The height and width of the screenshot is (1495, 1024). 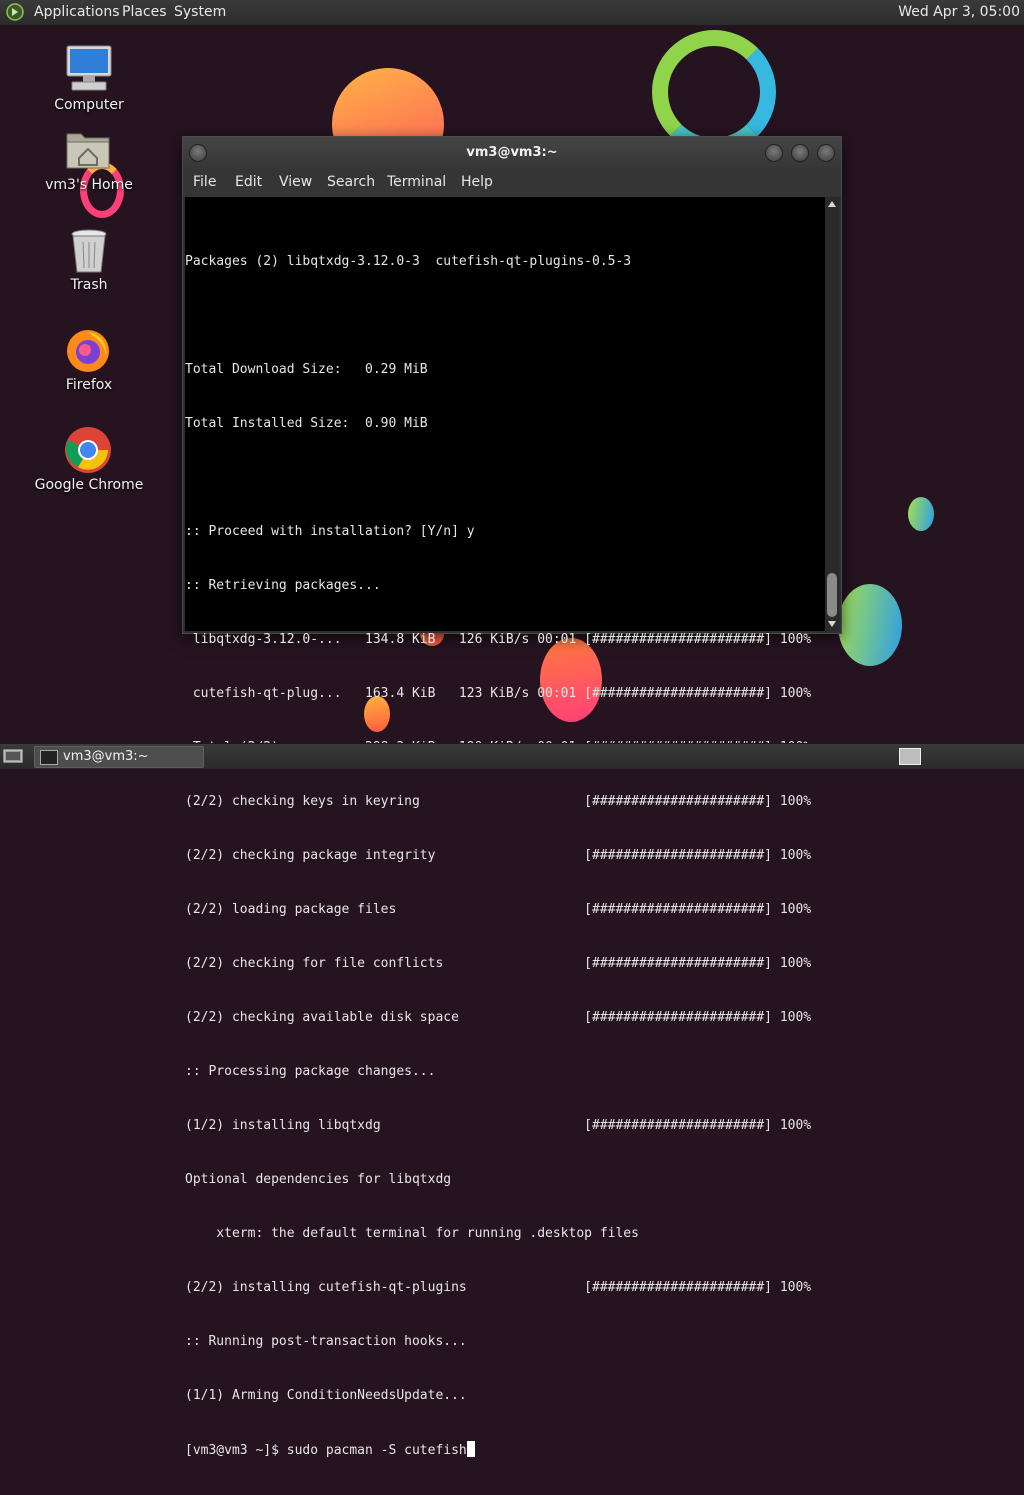 I want to click on desktop-icon-label: vm3's Home, so click(x=89, y=185).